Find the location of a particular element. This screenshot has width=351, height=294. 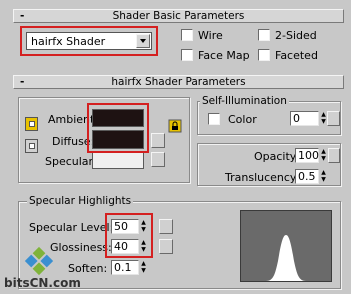

diffuse-map-button is located at coordinates (158, 140).